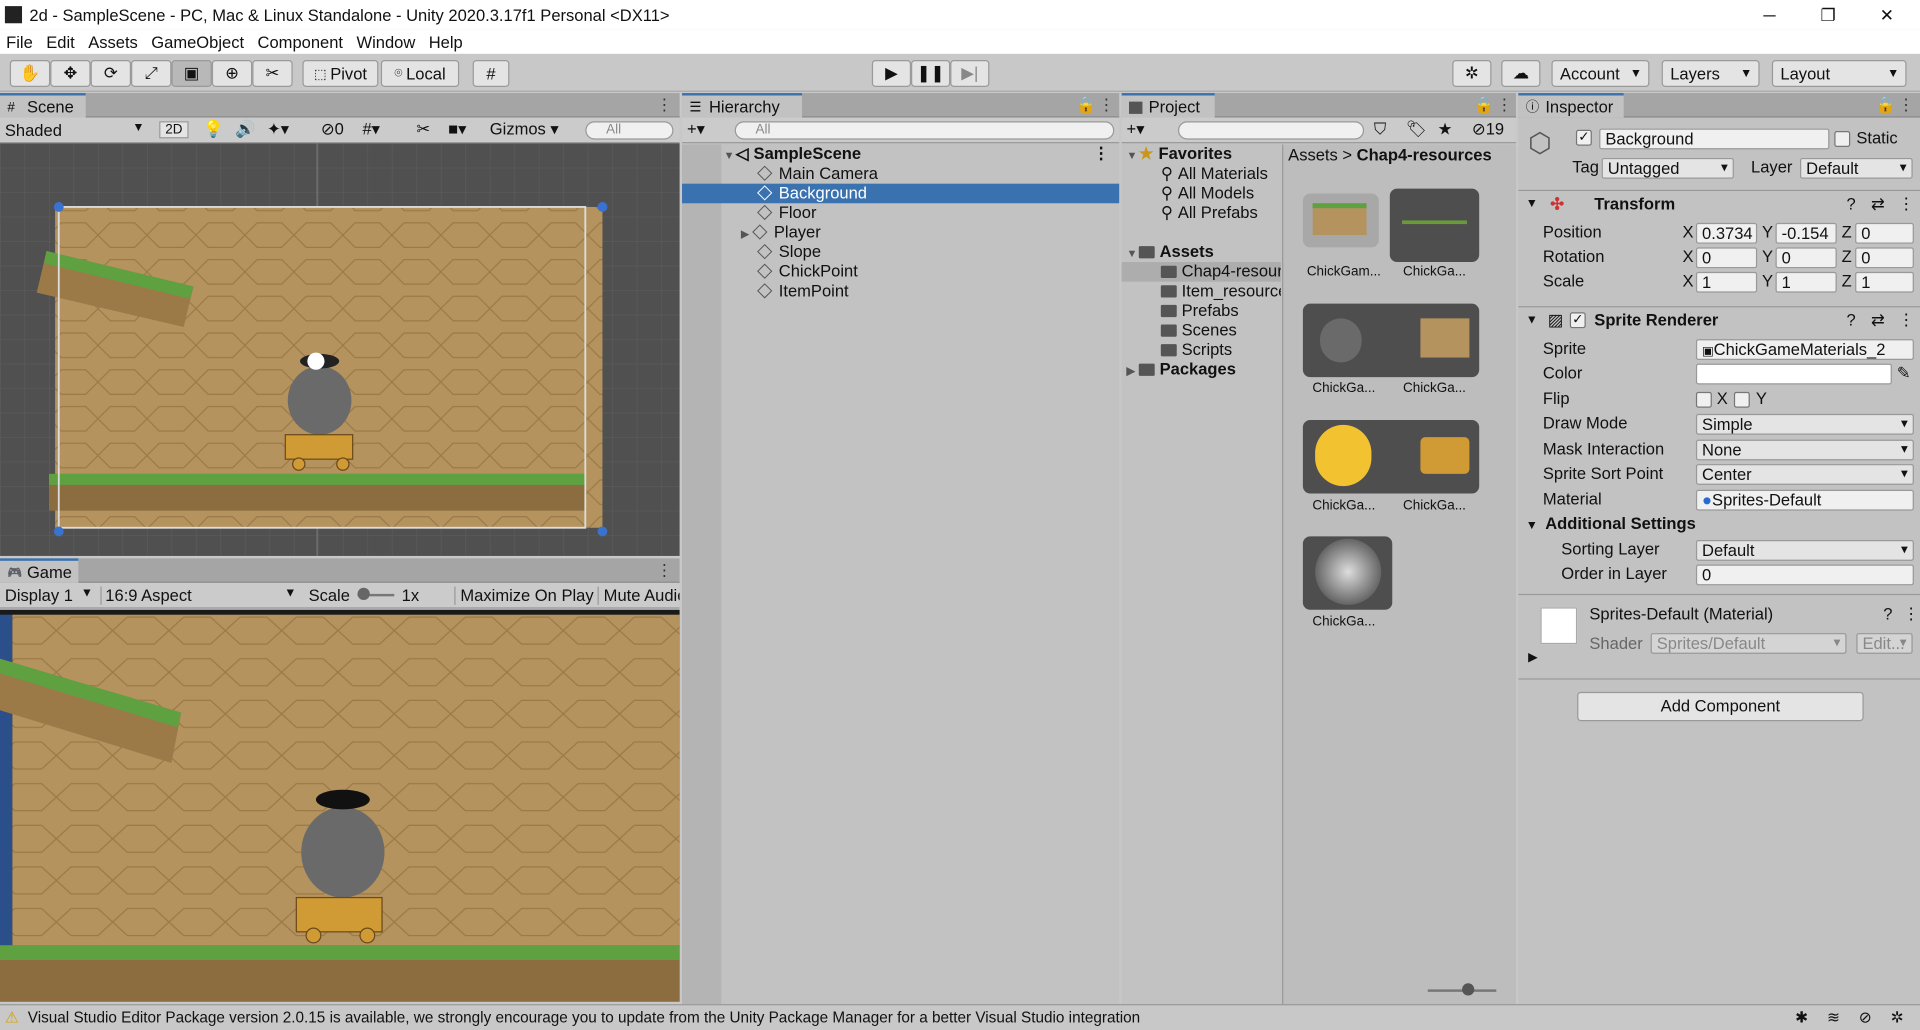  What do you see at coordinates (970, 73) in the screenshot?
I see `step-button: ▶|` at bounding box center [970, 73].